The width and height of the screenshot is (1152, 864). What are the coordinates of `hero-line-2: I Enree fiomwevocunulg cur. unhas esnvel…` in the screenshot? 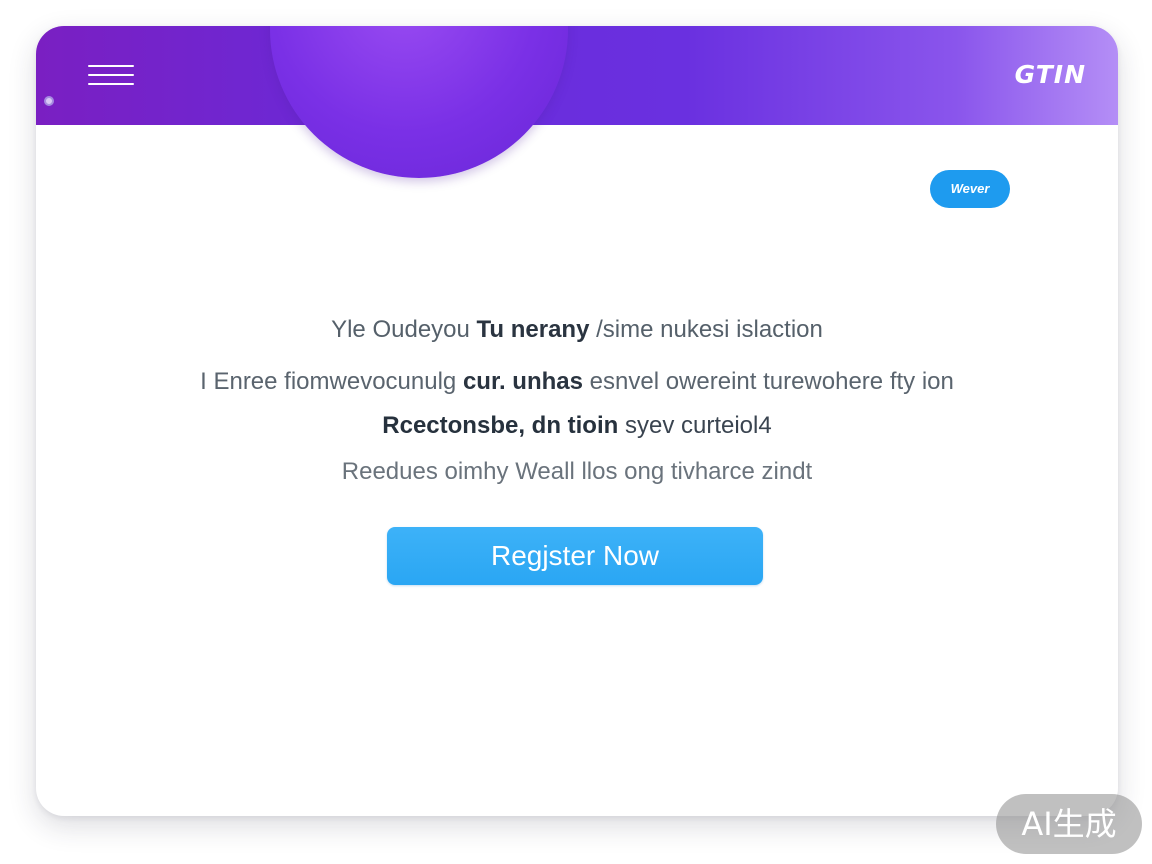 It's located at (577, 382).